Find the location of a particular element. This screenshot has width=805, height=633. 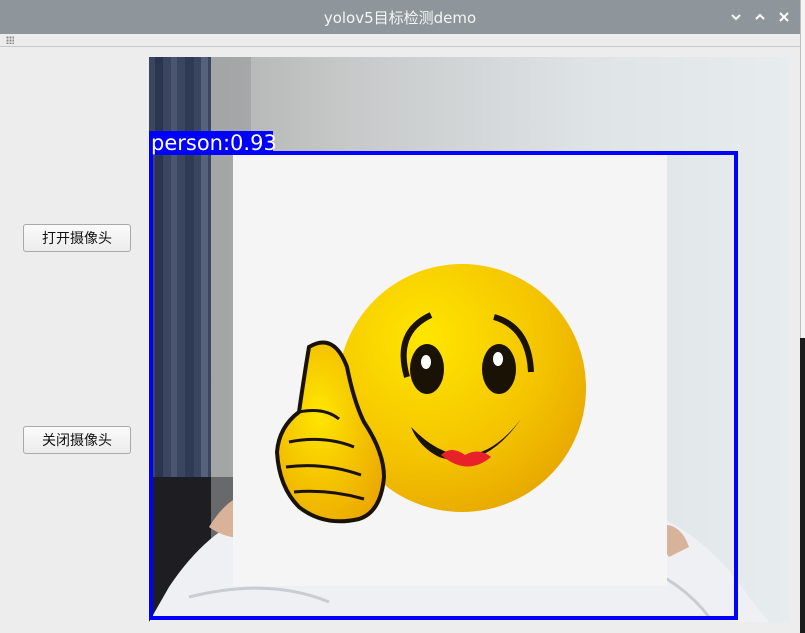

open-camera-button: 打开摄像头 is located at coordinates (77, 238).